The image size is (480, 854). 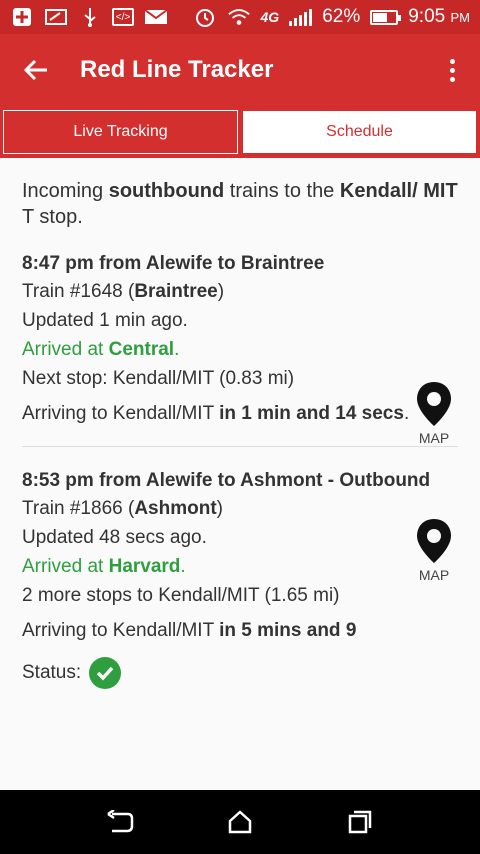 I want to click on train-number: Train #1866 (Ashmont), so click(x=122, y=508).